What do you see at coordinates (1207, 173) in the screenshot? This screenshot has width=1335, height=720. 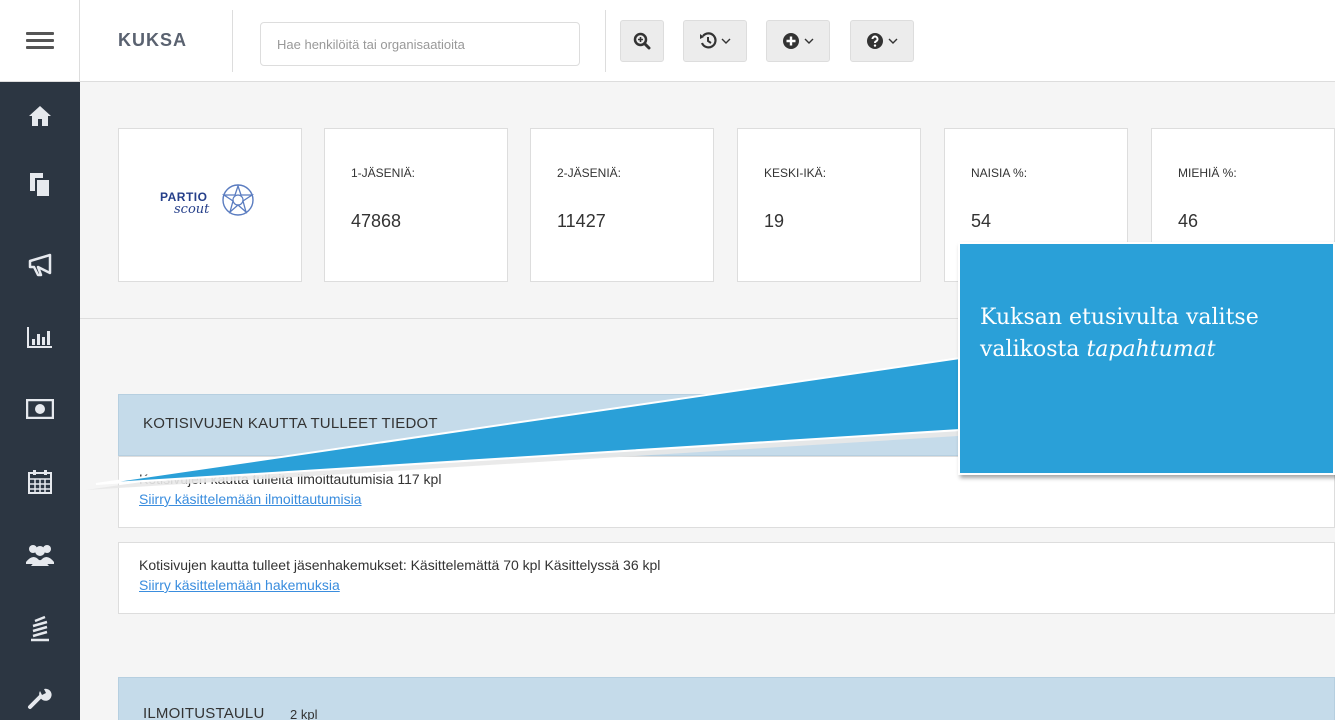 I see `stat-label: MIEHIÄ %:` at bounding box center [1207, 173].